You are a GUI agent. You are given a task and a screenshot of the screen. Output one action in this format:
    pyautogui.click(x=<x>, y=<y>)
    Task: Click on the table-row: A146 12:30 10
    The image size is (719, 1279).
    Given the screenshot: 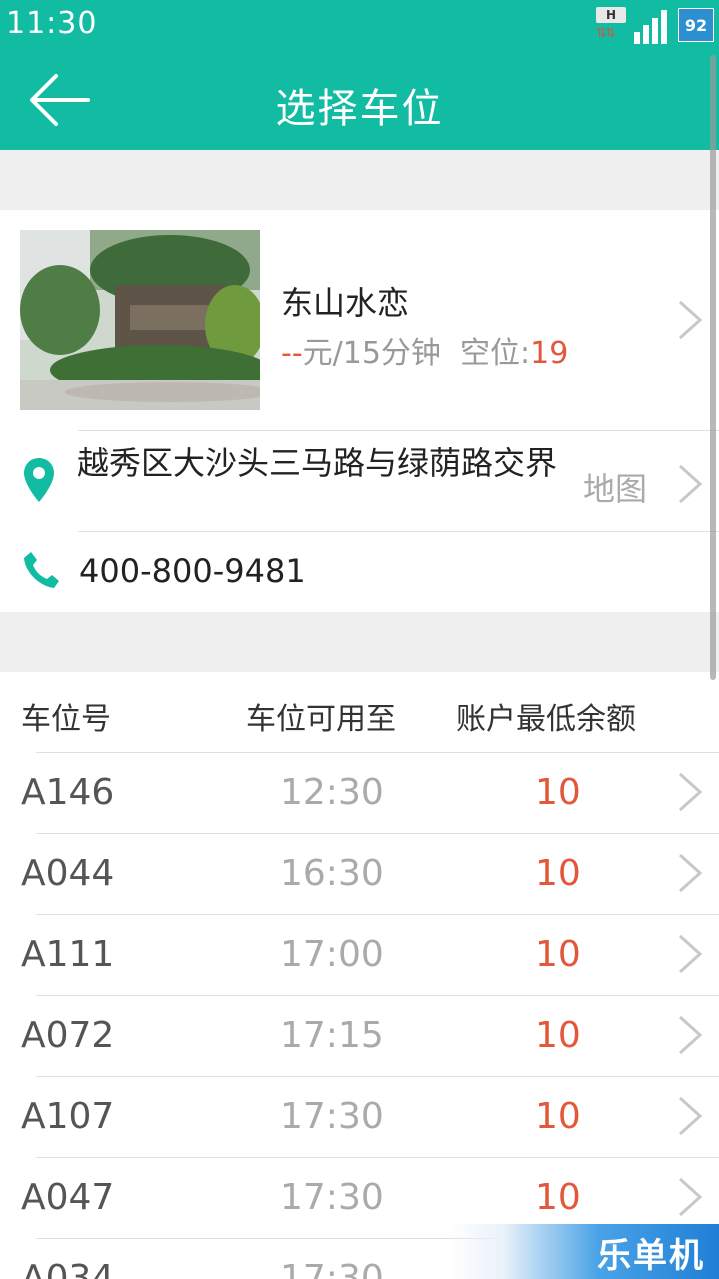 What is the action you would take?
    pyautogui.click(x=359, y=792)
    